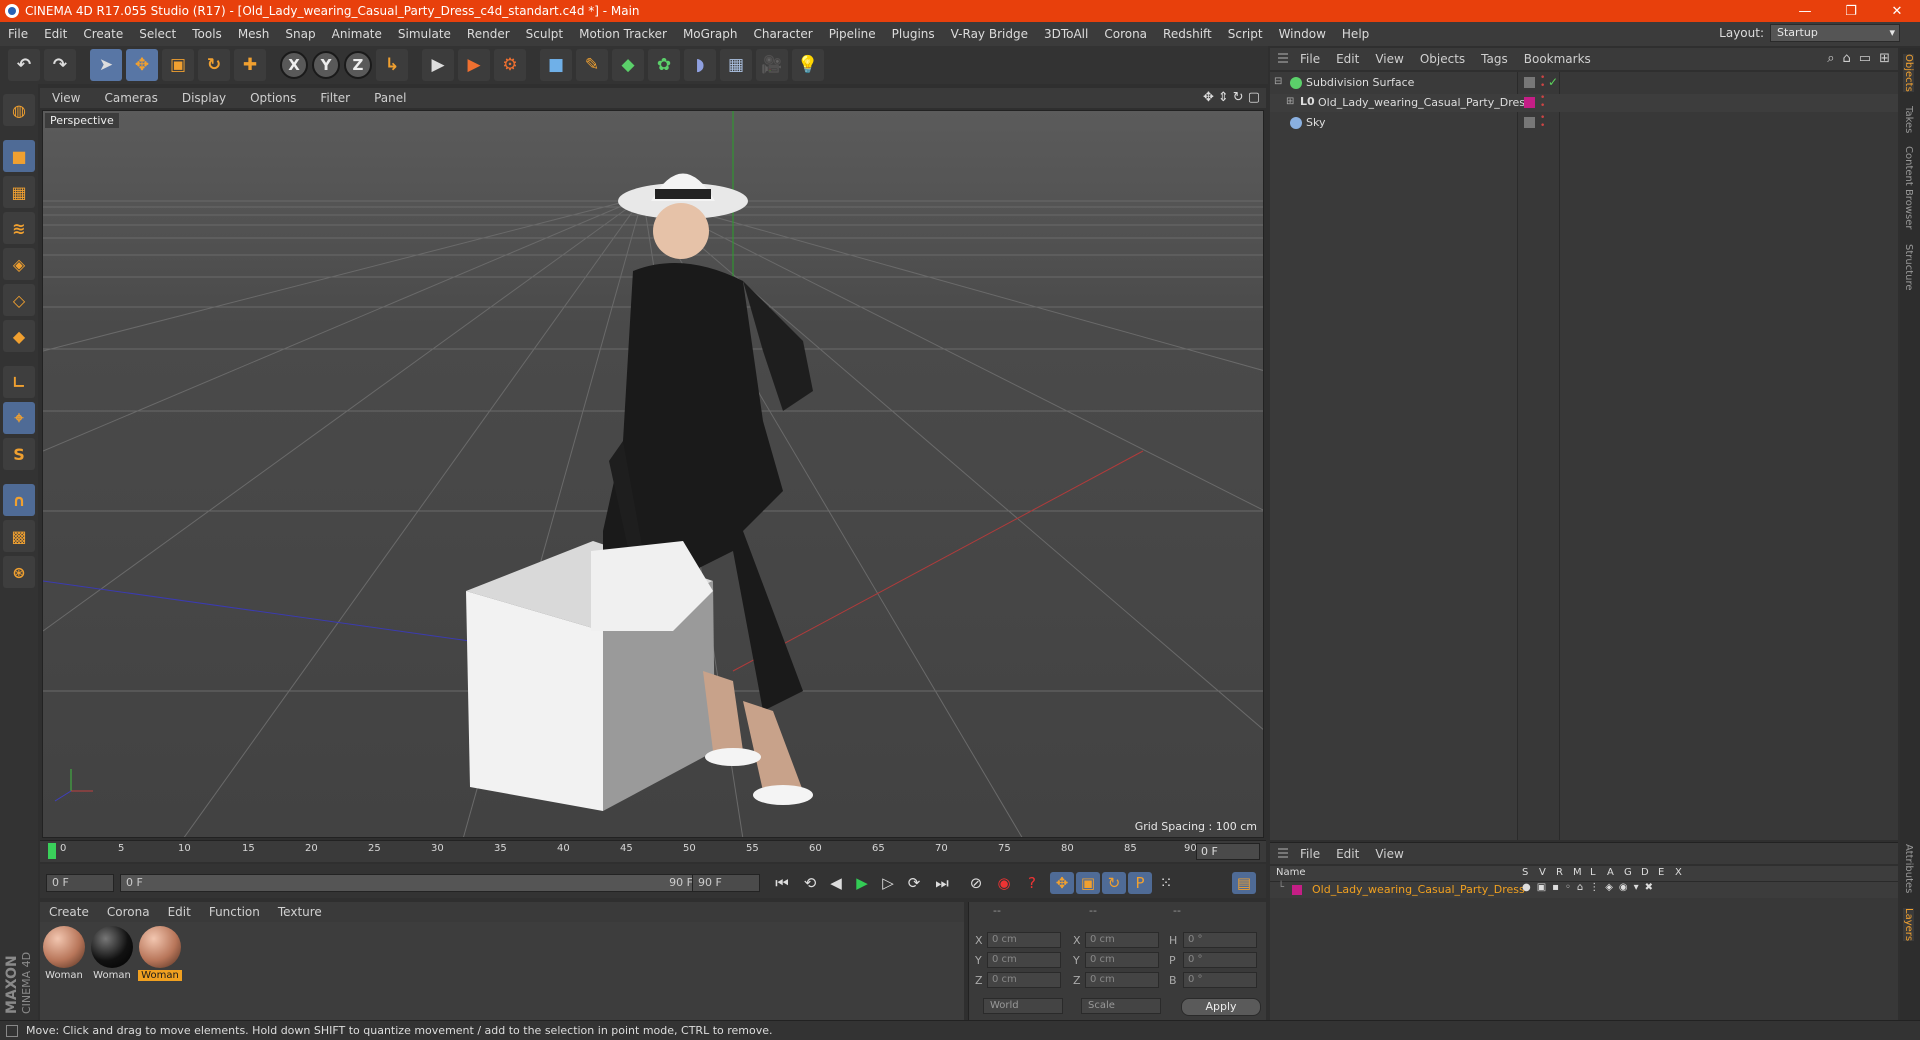 Image resolution: width=1920 pixels, height=1040 pixels. I want to click on scale-tool-icon: ▣, so click(178, 65).